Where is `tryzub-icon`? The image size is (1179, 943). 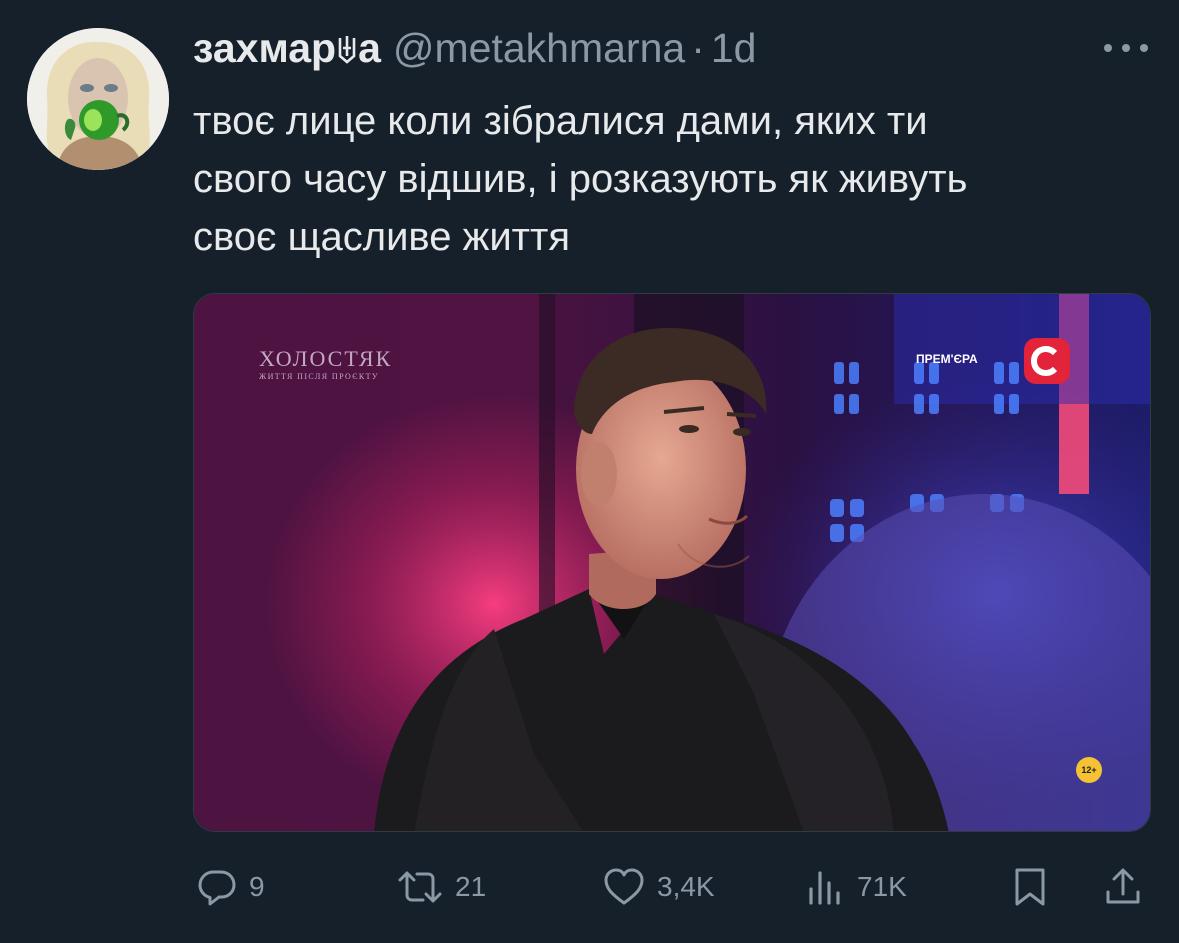 tryzub-icon is located at coordinates (347, 50).